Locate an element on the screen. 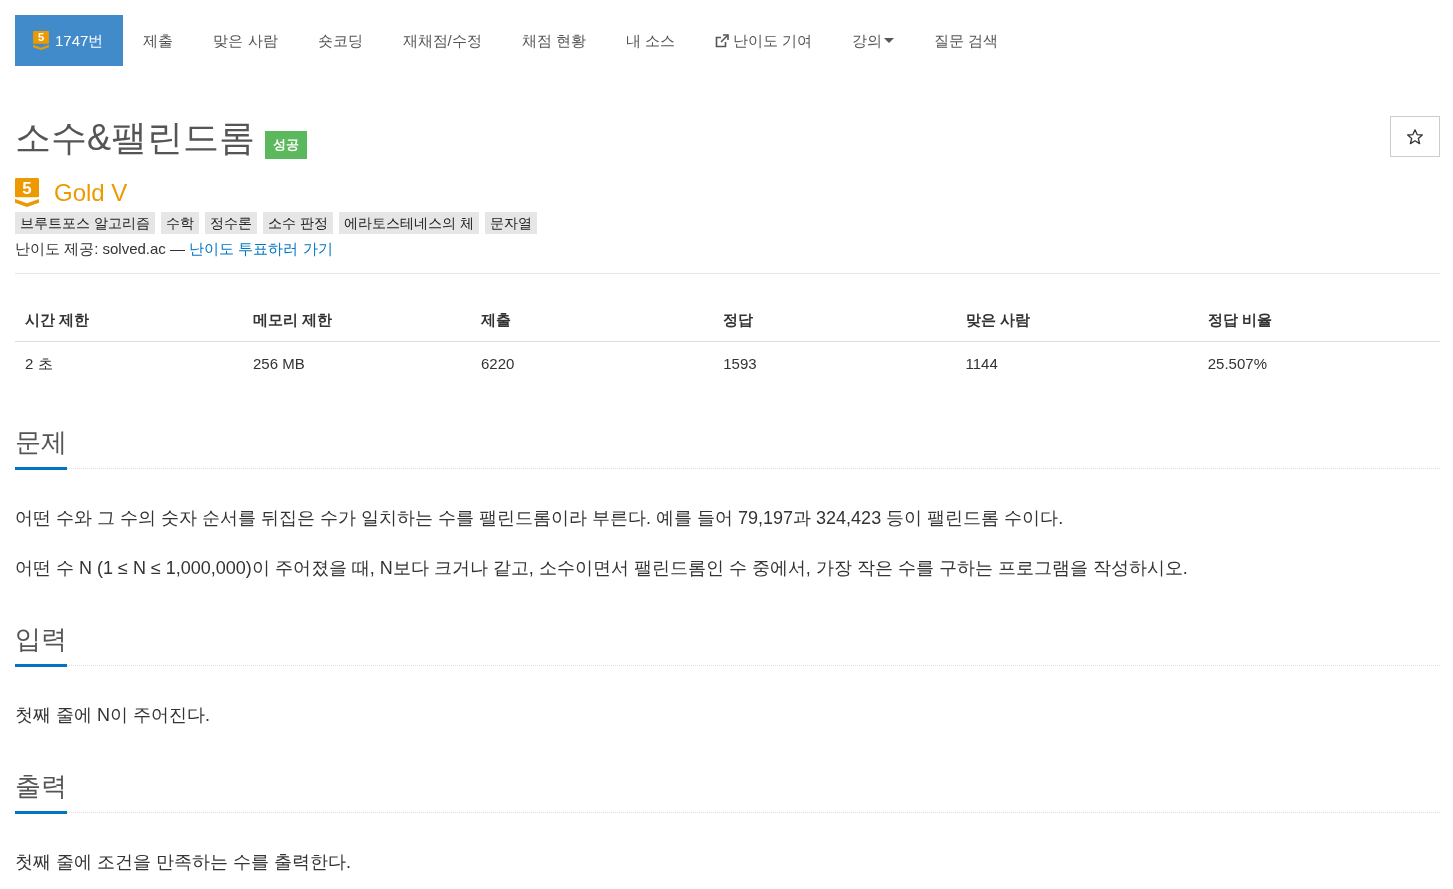  tier-name: Gold V is located at coordinates (91, 192).